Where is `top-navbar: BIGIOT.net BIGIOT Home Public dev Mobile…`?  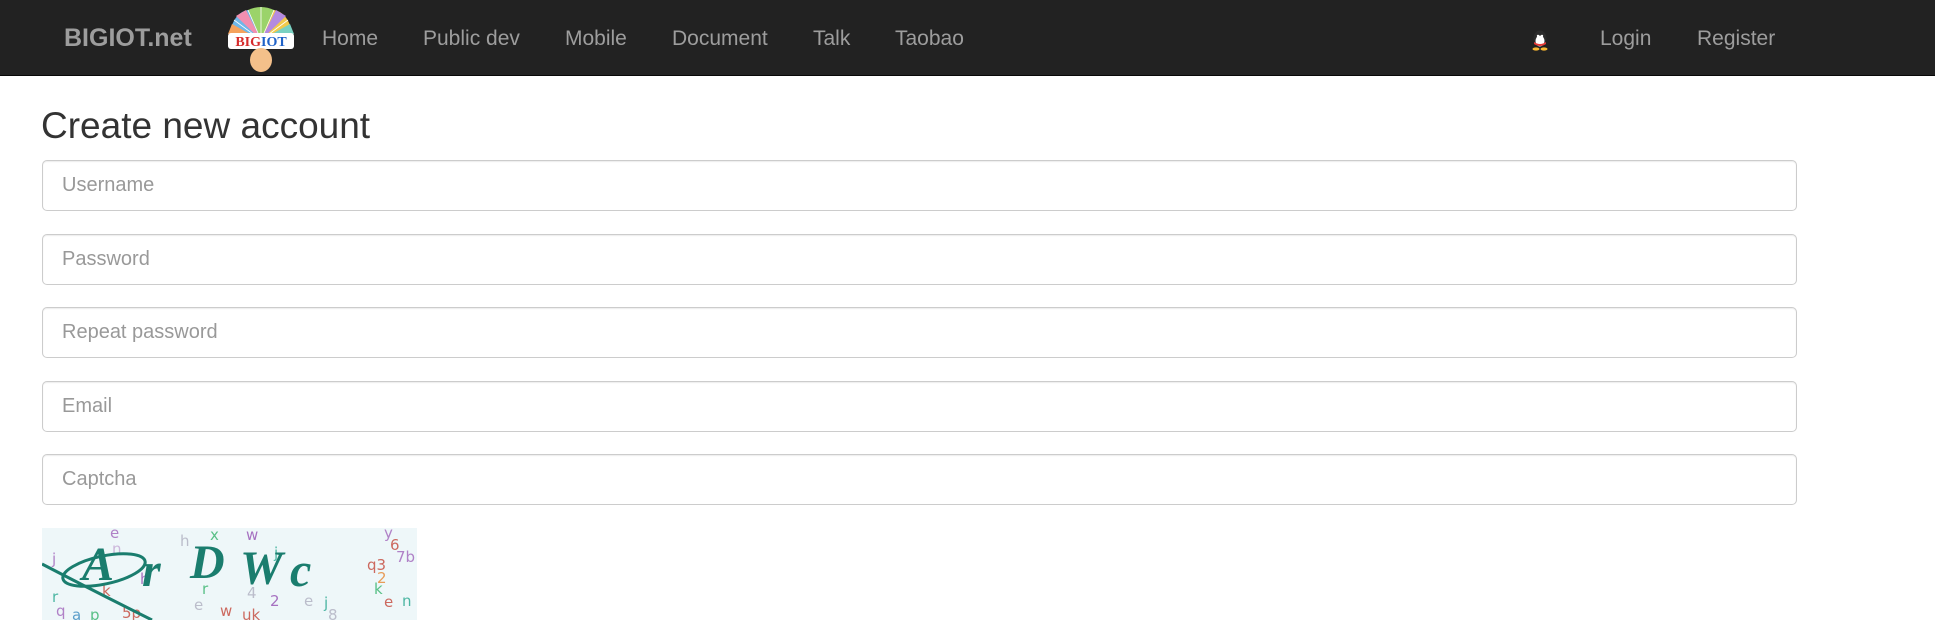
top-navbar: BIGIOT.net BIGIOT Home Public dev Mobile… is located at coordinates (967, 38).